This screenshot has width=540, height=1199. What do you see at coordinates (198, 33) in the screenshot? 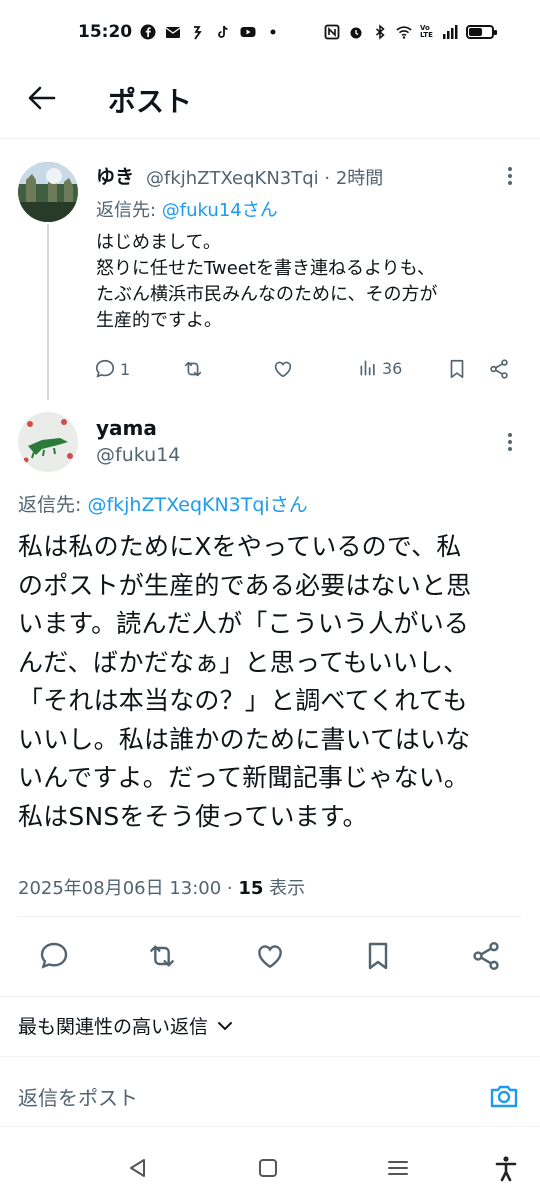
I see `app-icon` at bounding box center [198, 33].